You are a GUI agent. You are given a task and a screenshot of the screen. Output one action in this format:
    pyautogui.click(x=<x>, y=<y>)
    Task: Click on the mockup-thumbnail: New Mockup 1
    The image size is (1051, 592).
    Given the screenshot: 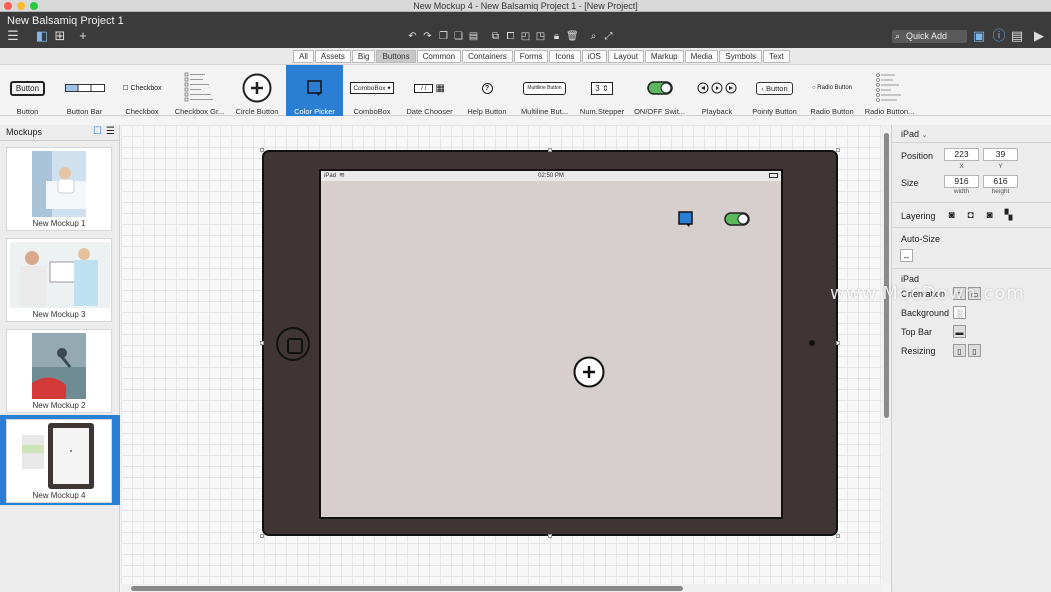 What is the action you would take?
    pyautogui.click(x=60, y=192)
    